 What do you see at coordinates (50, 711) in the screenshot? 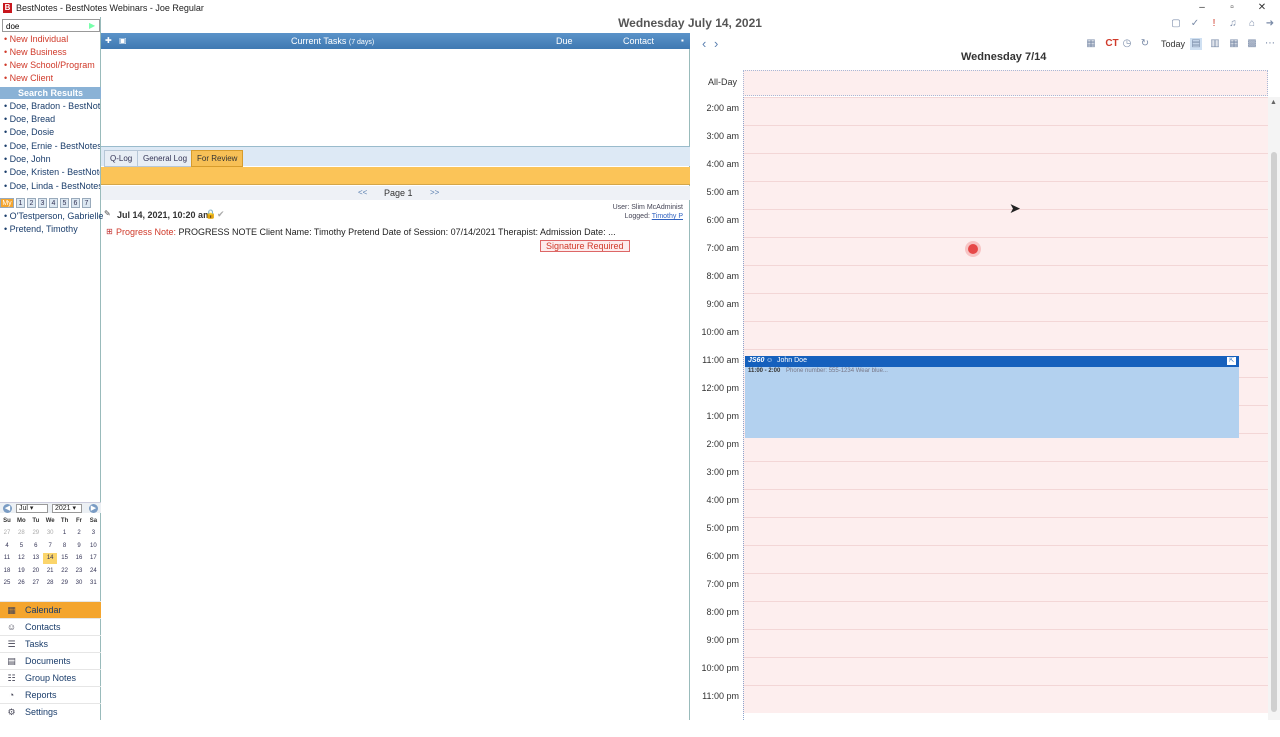
I see `nav-settings: ⚙ Settings` at bounding box center [50, 711].